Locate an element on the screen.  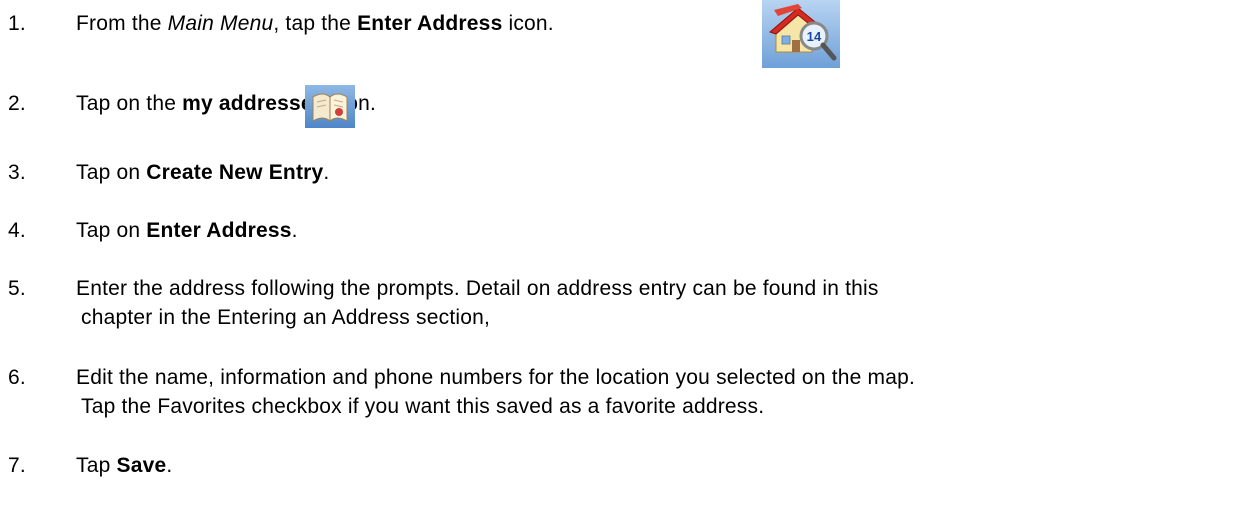
step-text: Tap on Create New Entry. is located at coordinates (203, 172).